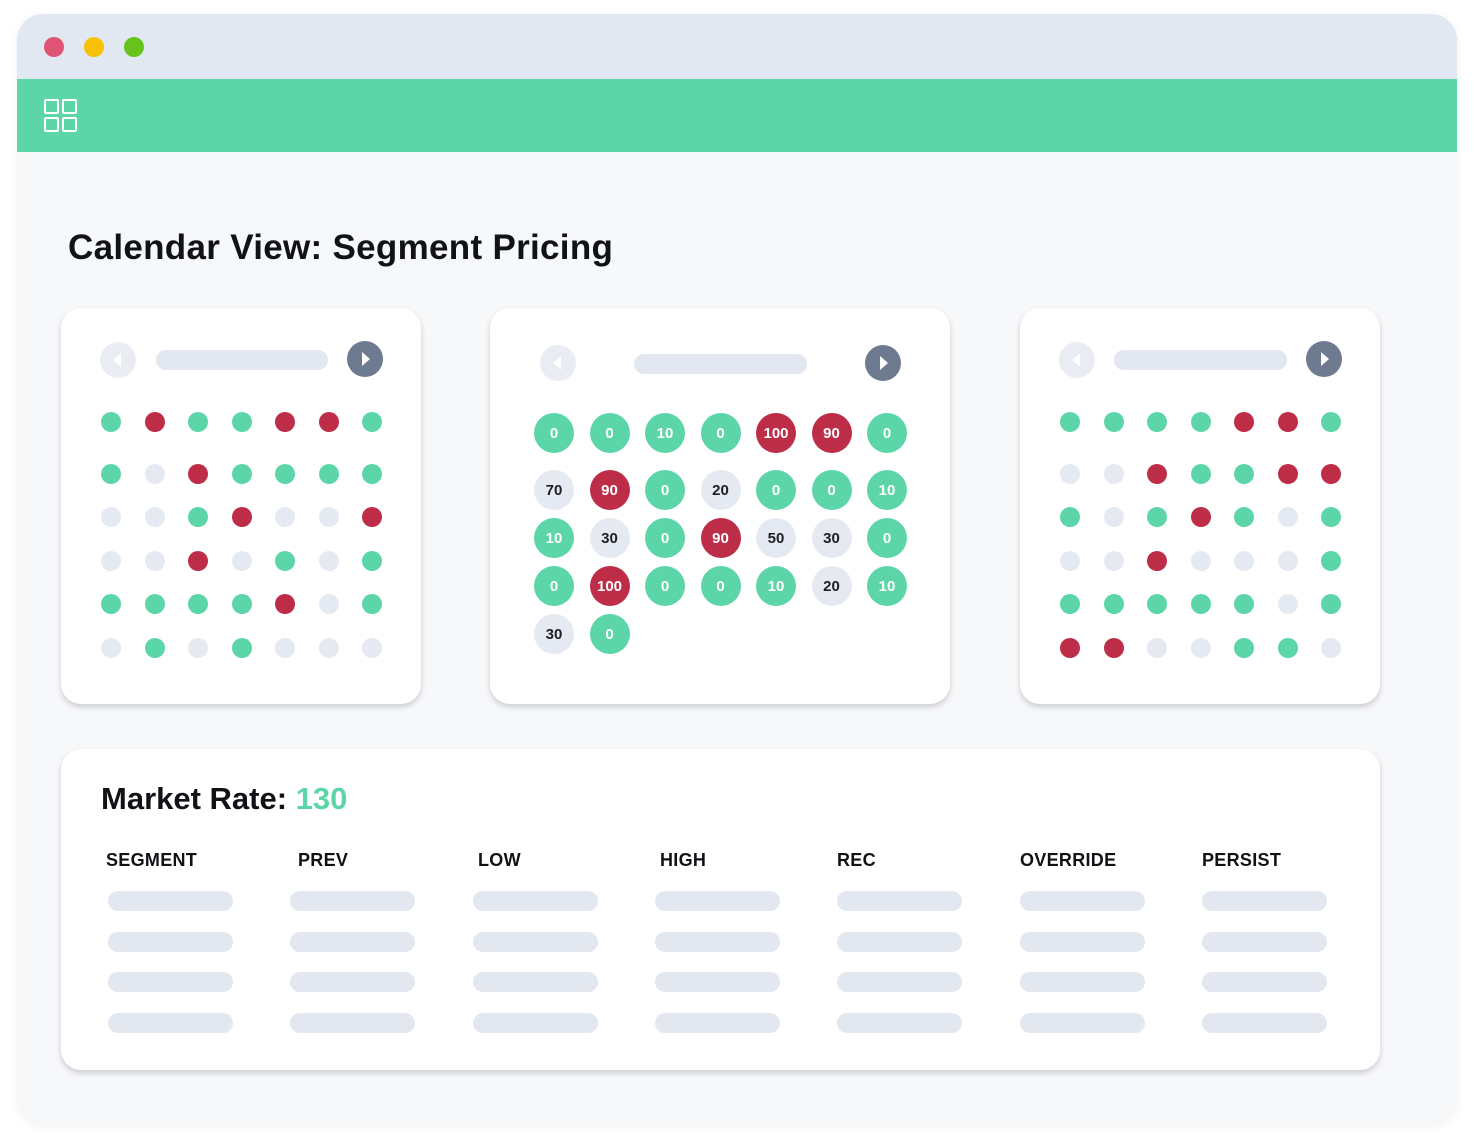 The height and width of the screenshot is (1141, 1474). I want to click on maximize-window-button, so click(134, 47).